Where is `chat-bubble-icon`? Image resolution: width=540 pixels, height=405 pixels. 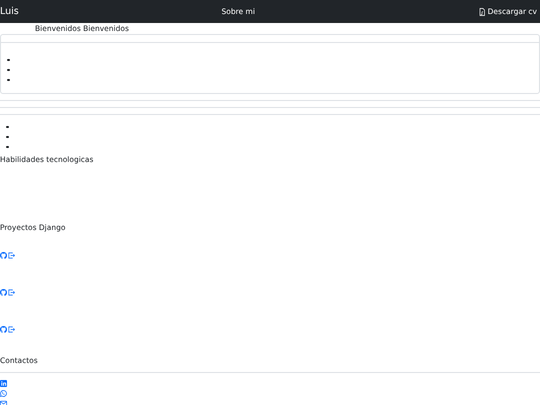 chat-bubble-icon is located at coordinates (3, 393).